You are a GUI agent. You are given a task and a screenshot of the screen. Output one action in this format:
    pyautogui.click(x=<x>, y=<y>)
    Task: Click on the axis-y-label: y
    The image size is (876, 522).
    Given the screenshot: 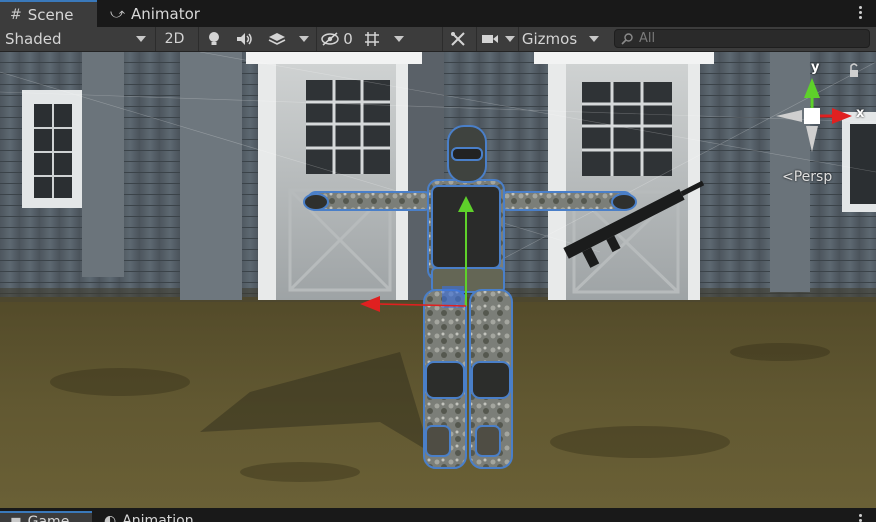 What is the action you would take?
    pyautogui.click(x=815, y=67)
    